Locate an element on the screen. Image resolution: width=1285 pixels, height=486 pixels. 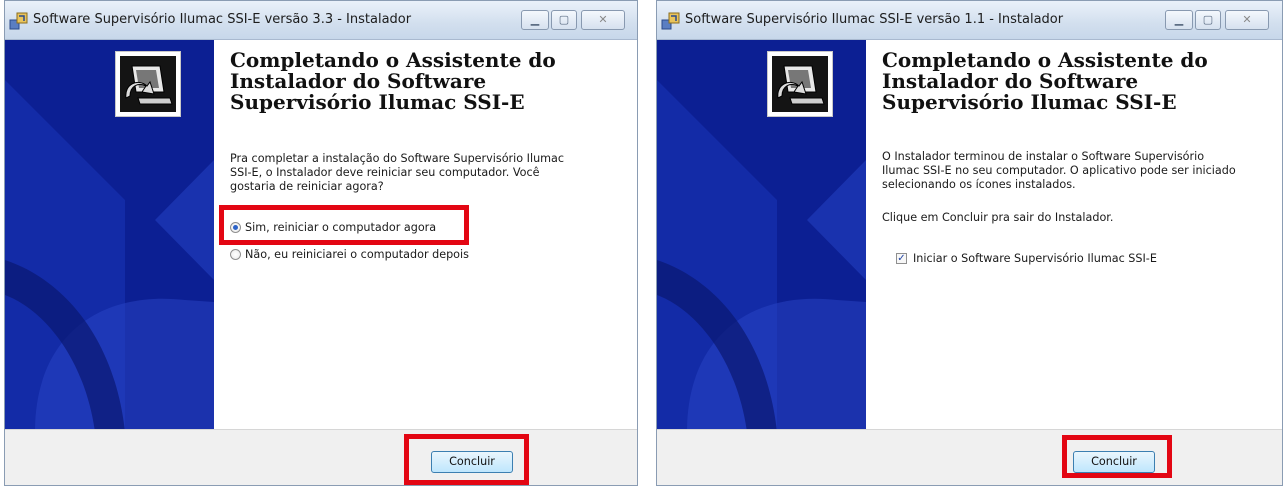
restart-later-radio: Não, eu reiniciarei o computador depois is located at coordinates (349, 255).